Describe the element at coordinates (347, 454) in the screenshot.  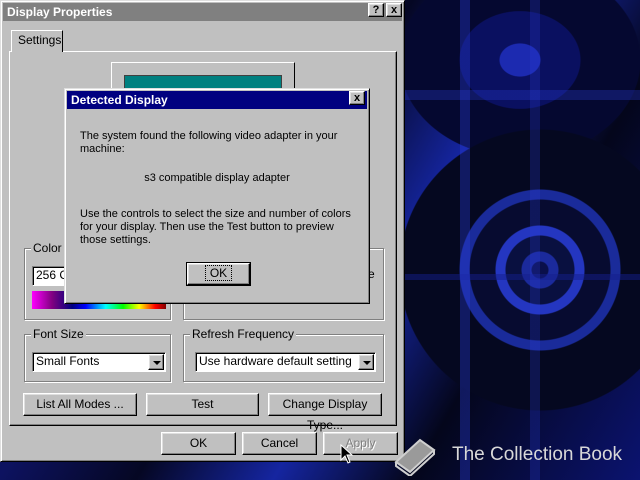
I see `mouse-cursor-icon` at that location.